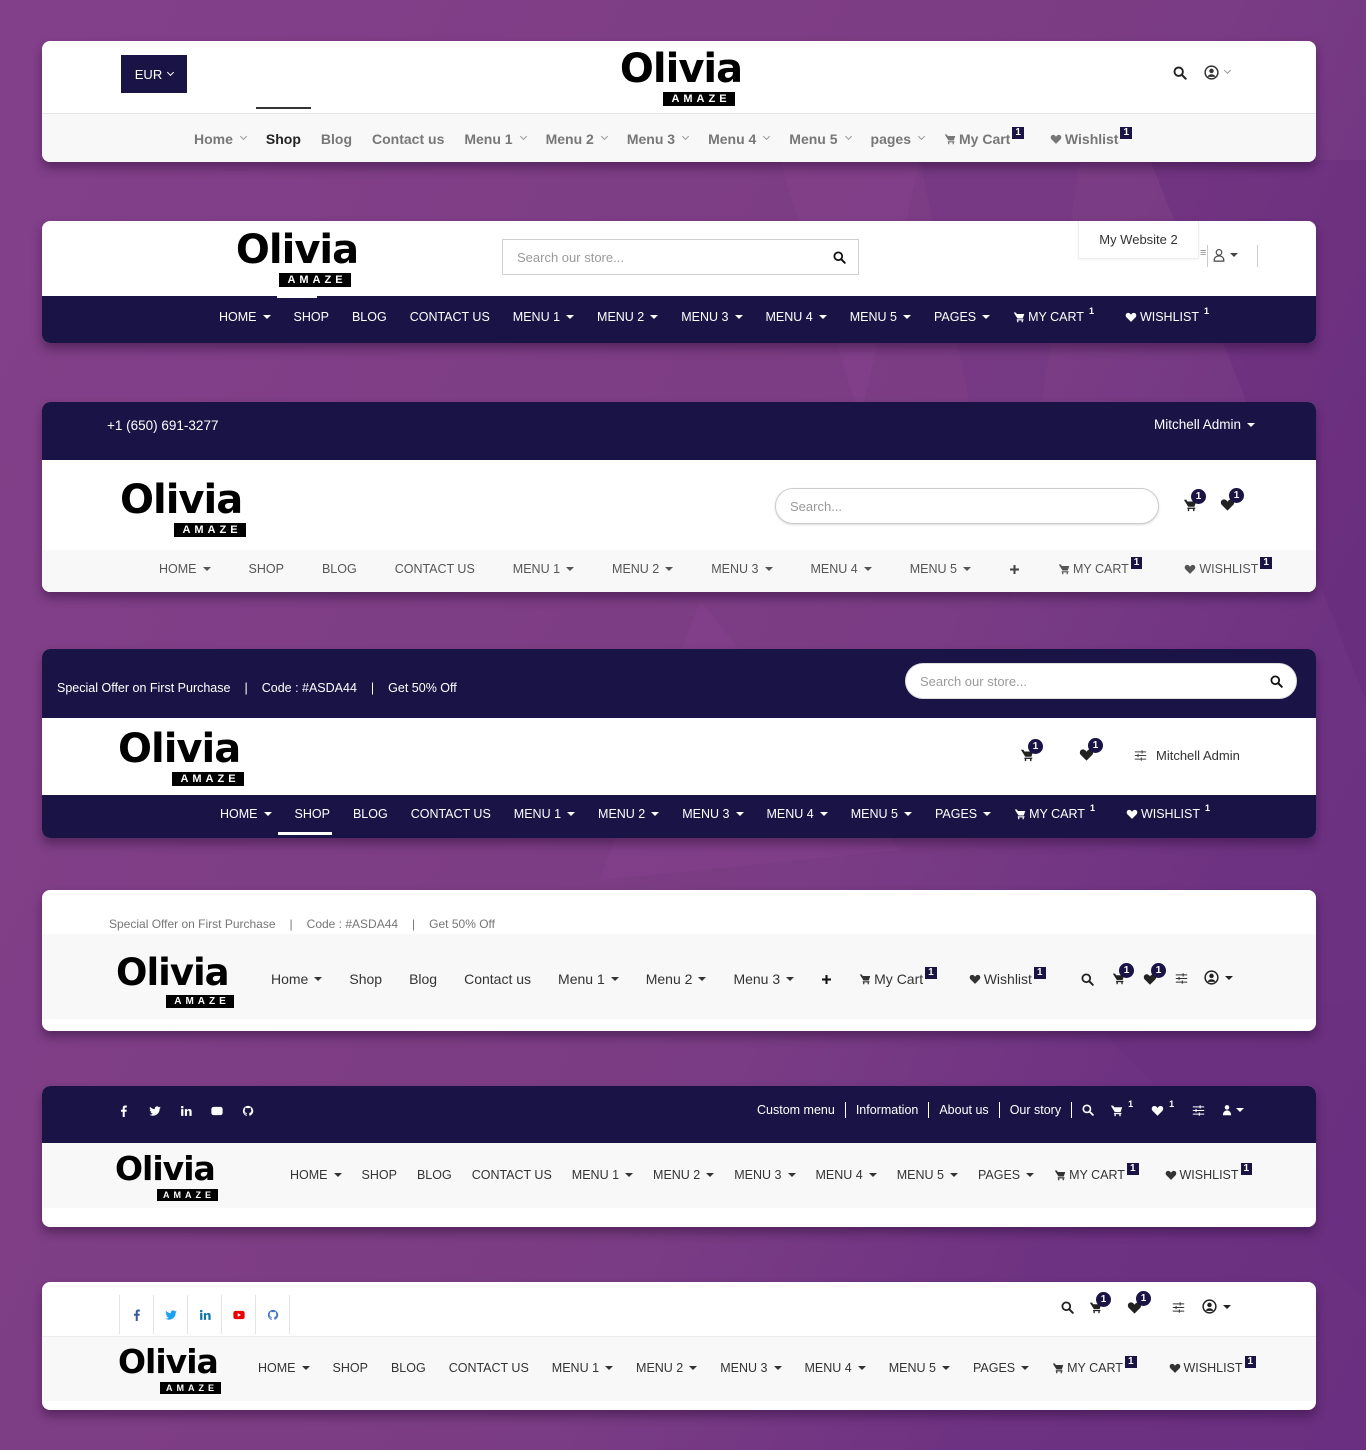 Image resolution: width=1366 pixels, height=1450 pixels. What do you see at coordinates (408, 139) in the screenshot?
I see `nav-item-contact-us: Contact us` at bounding box center [408, 139].